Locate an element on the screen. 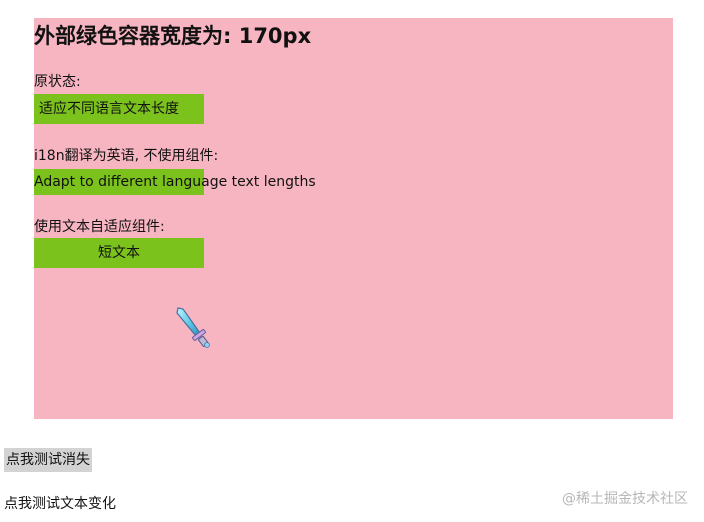 The height and width of the screenshot is (522, 704). adaptive-label: 使用文本自适应组件: is located at coordinates (99, 227).